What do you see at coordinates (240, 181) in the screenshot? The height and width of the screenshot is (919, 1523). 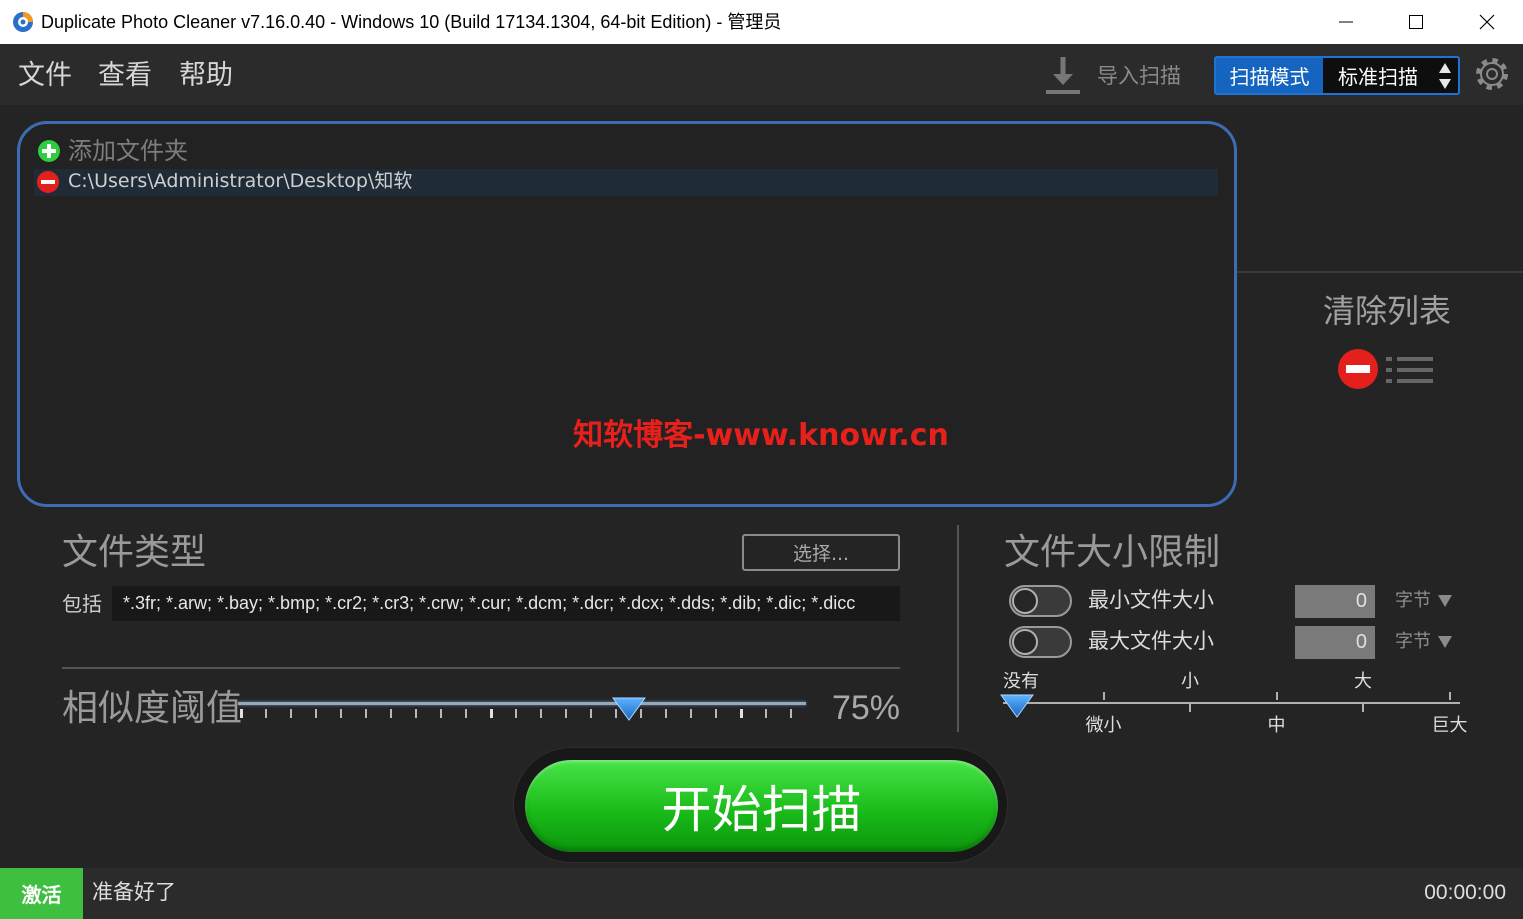 I see `folder-path: C:\Users\Administrator\Desktop\知软` at bounding box center [240, 181].